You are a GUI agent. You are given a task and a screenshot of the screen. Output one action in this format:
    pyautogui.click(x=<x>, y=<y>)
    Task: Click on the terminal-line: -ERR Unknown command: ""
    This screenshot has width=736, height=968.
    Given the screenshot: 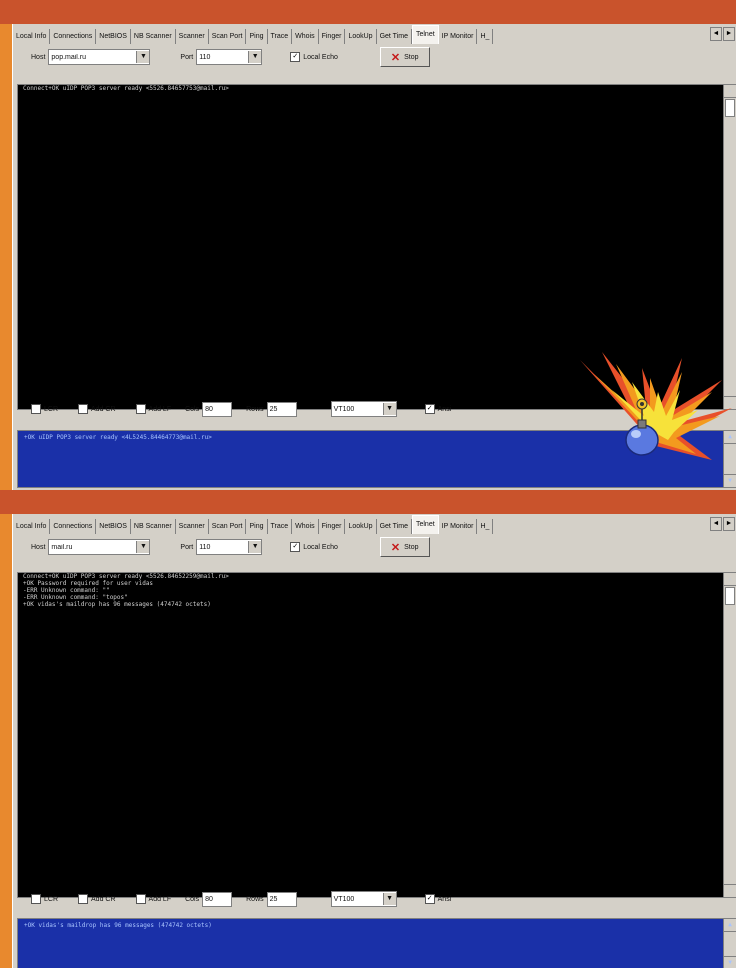 What is the action you would take?
    pyautogui.click(x=66, y=590)
    